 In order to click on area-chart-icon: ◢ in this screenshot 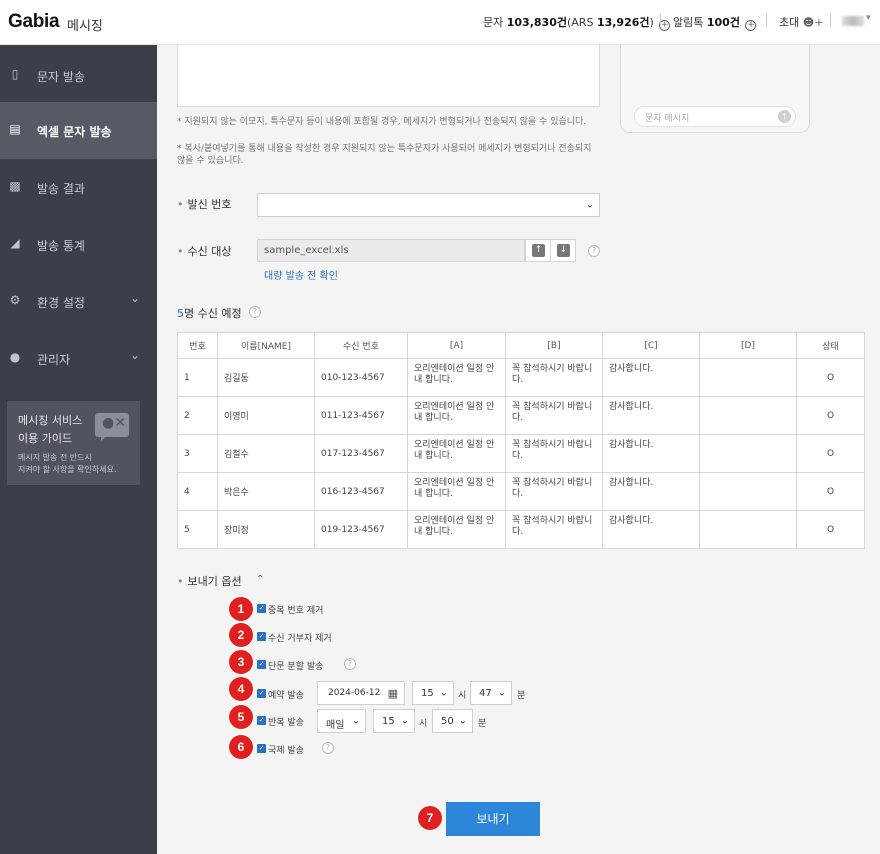, I will do `click(15, 243)`.